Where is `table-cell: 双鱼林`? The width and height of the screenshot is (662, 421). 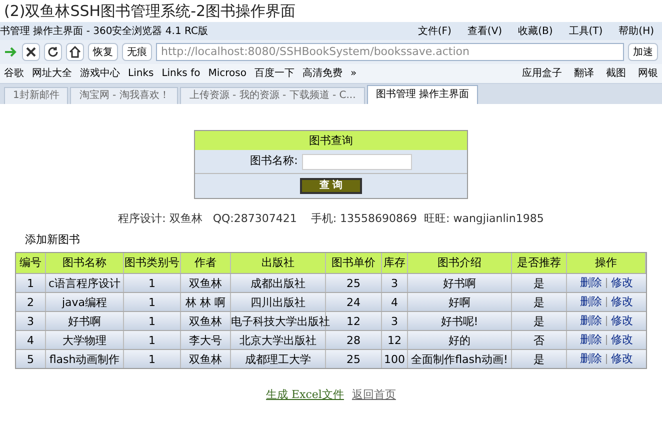
table-cell: 双鱼林 is located at coordinates (206, 359).